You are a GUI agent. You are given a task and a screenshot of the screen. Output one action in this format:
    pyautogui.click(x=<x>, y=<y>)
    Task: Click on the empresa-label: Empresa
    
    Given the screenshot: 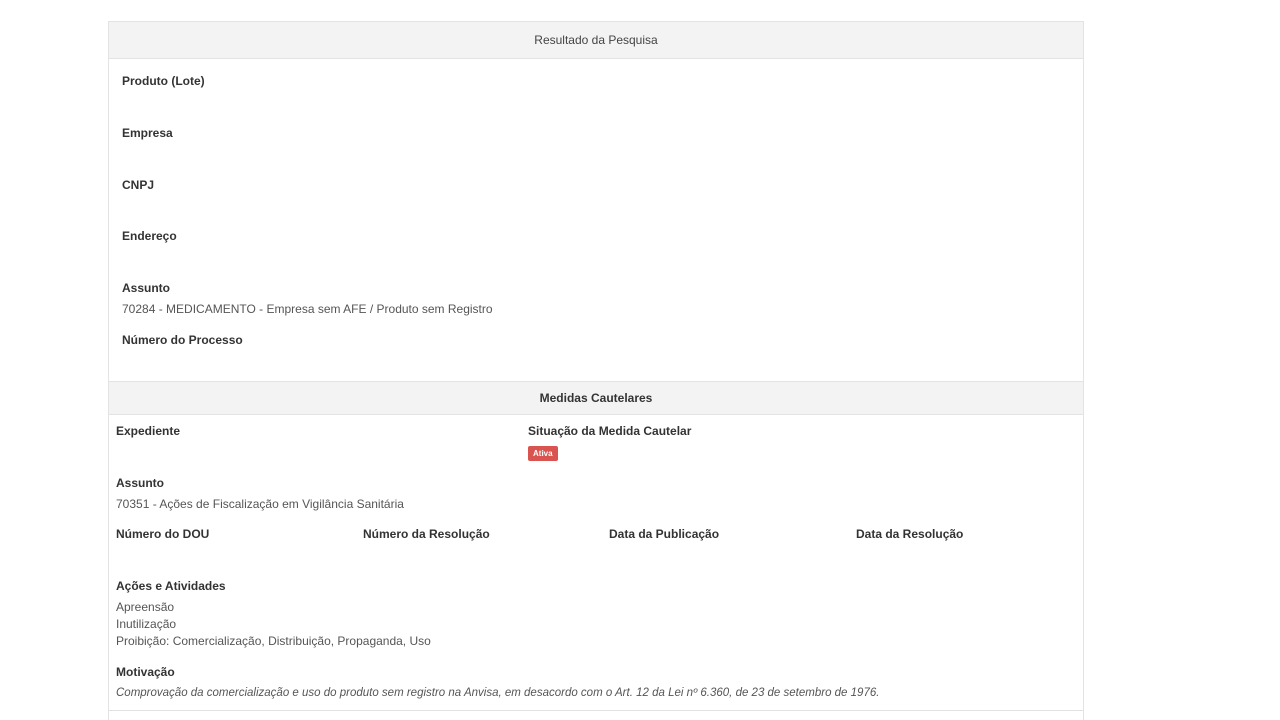 What is the action you would take?
    pyautogui.click(x=147, y=133)
    